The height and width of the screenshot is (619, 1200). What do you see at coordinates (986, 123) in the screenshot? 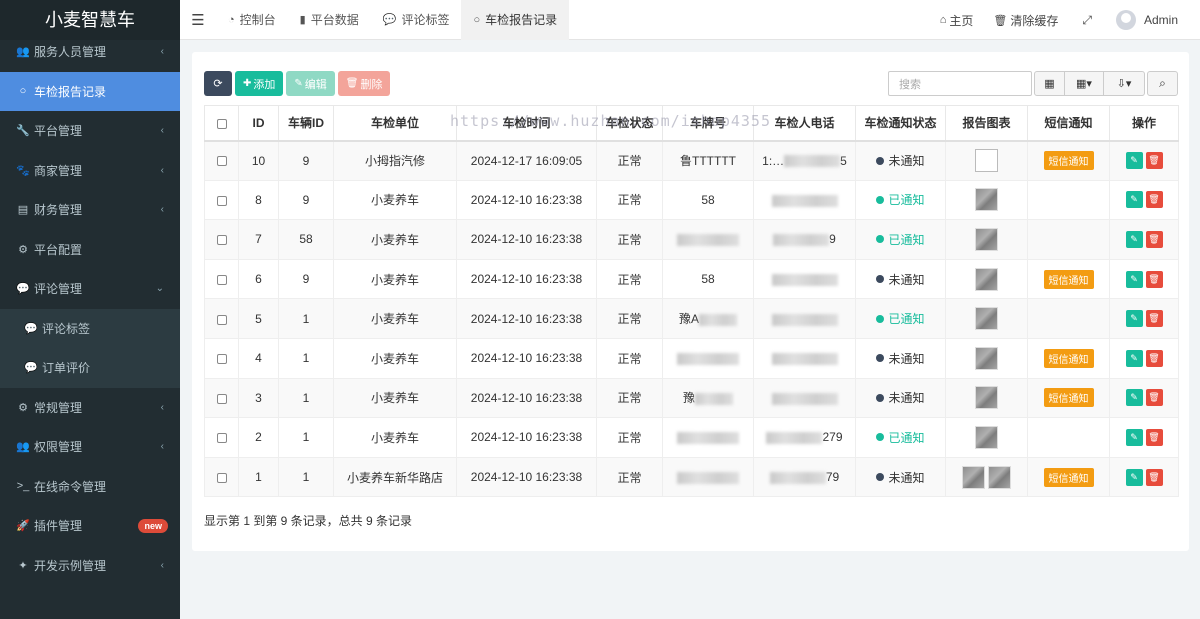
I see `column-header: 报告图表` at bounding box center [986, 123].